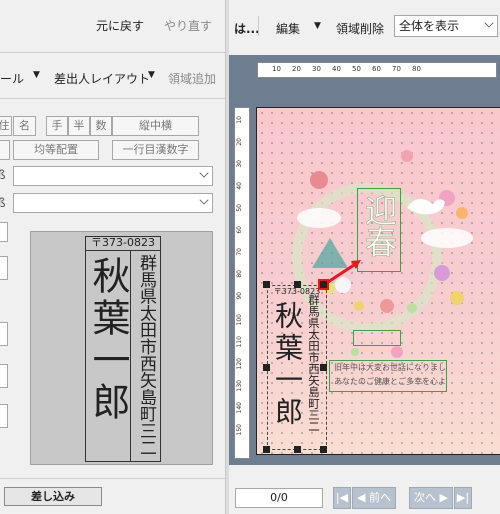 This screenshot has width=500, height=514. What do you see at coordinates (317, 26) in the screenshot?
I see `edit-chevron-icon: ▼` at bounding box center [317, 26].